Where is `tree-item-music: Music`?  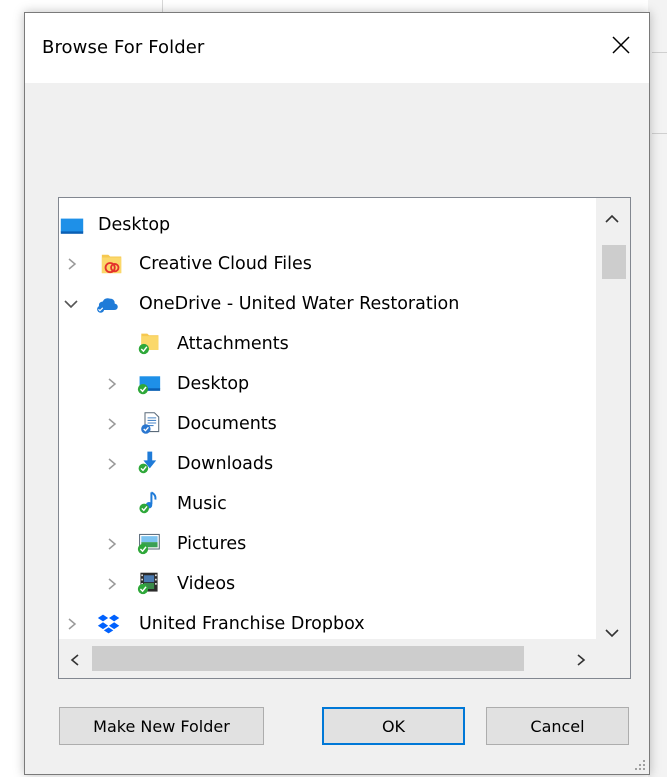
tree-item-music: Music is located at coordinates (327, 504).